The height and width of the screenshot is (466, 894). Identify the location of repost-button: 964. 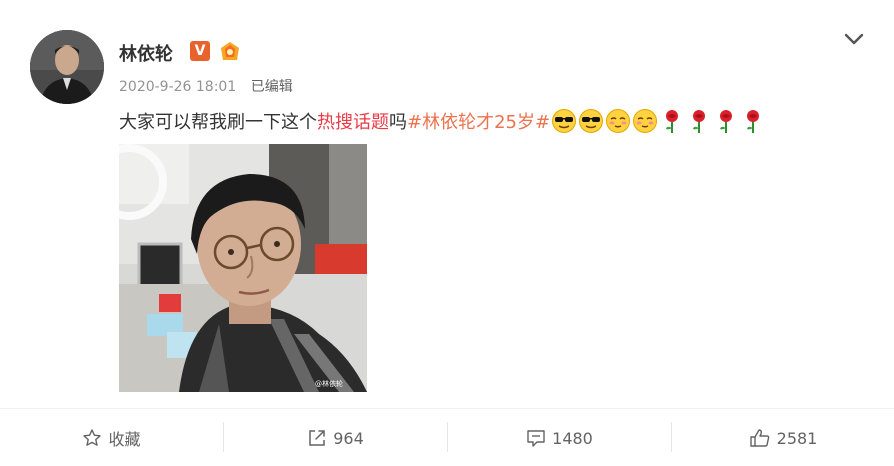
(335, 438).